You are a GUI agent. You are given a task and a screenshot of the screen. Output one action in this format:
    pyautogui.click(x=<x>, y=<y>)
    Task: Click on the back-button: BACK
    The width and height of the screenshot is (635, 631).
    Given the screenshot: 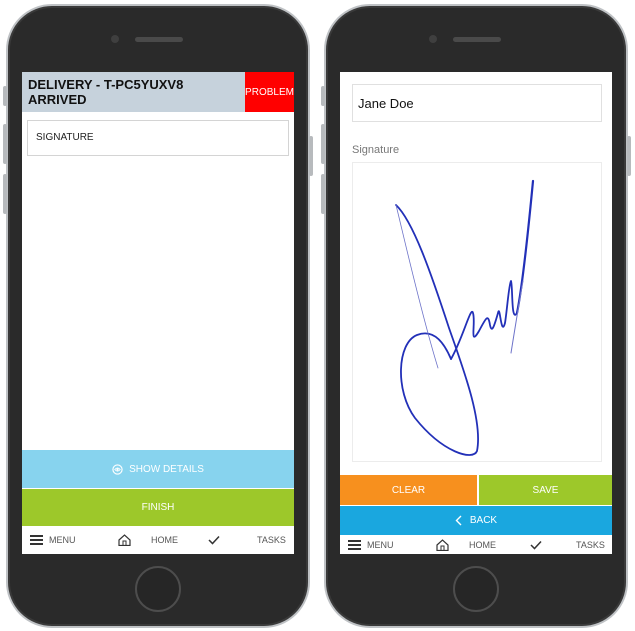 What is the action you would take?
    pyautogui.click(x=476, y=520)
    